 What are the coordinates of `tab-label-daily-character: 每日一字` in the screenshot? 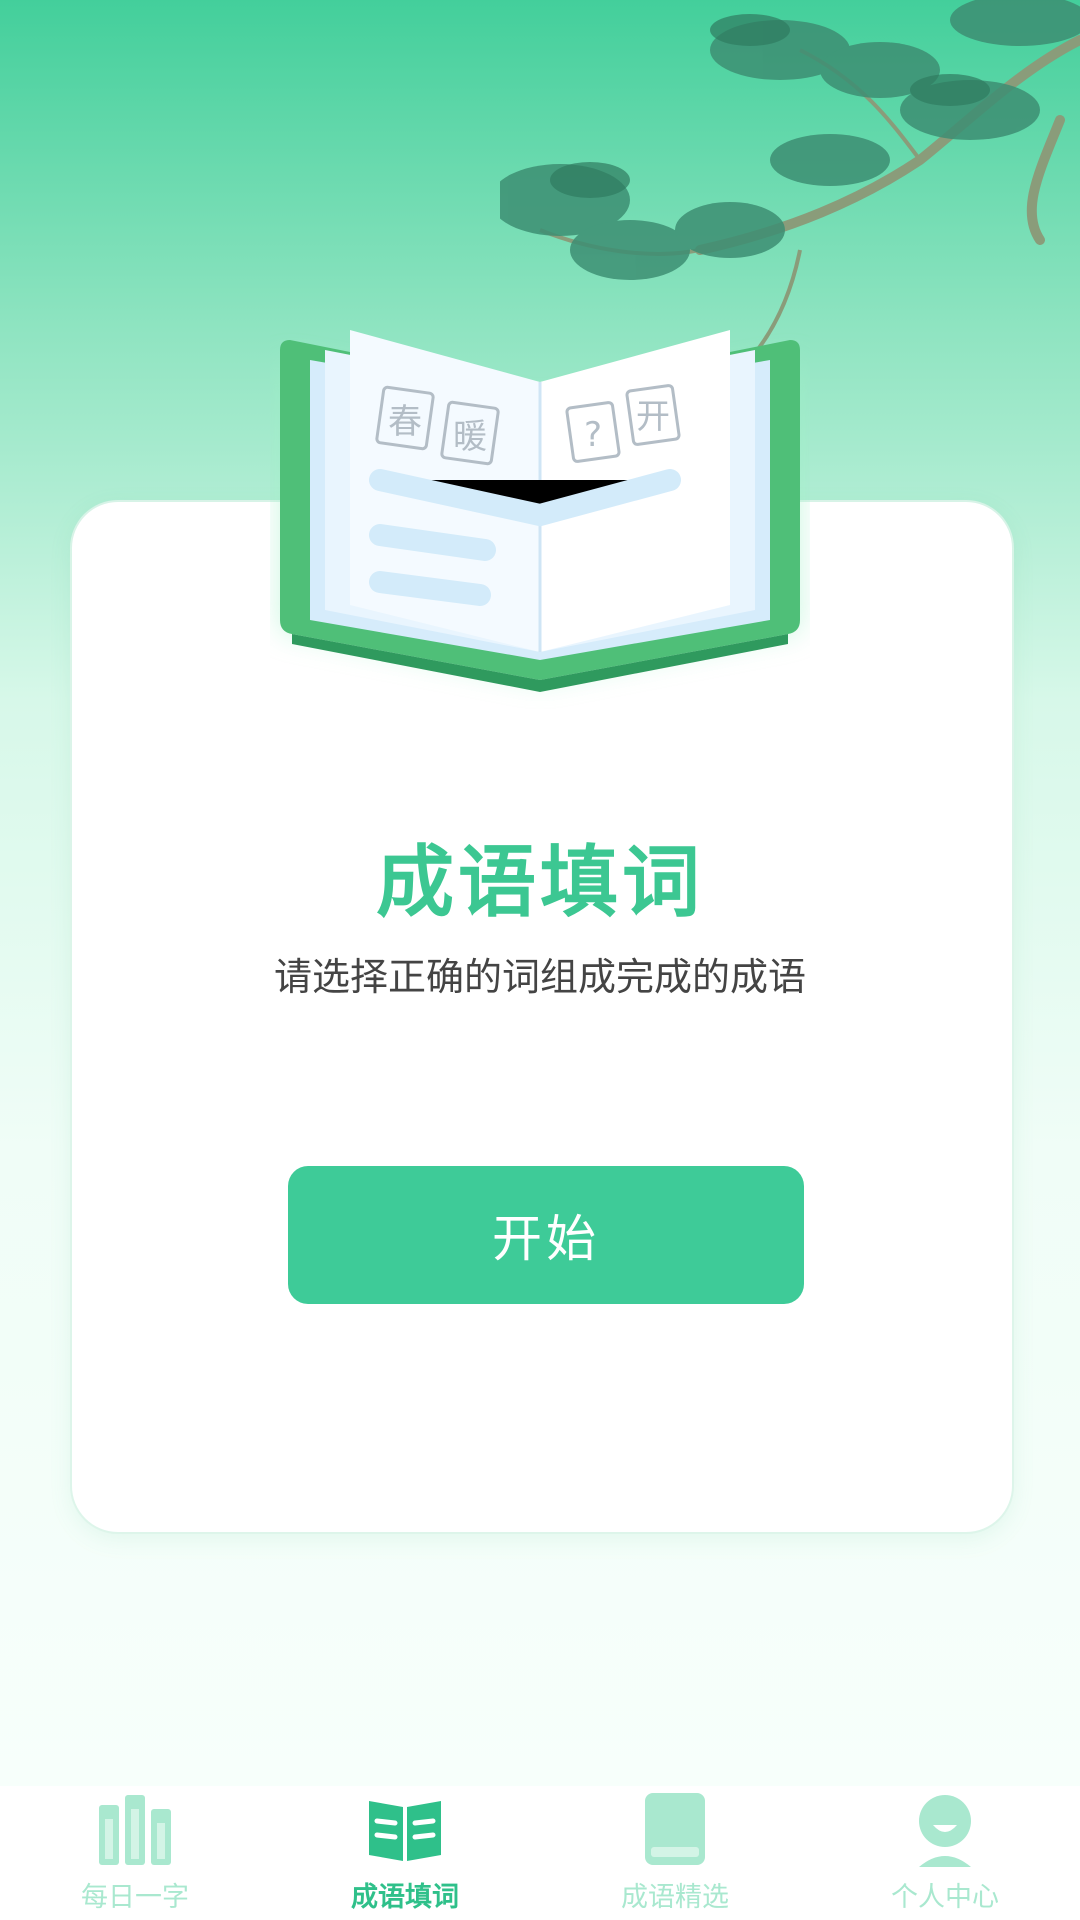 It's located at (135, 1897).